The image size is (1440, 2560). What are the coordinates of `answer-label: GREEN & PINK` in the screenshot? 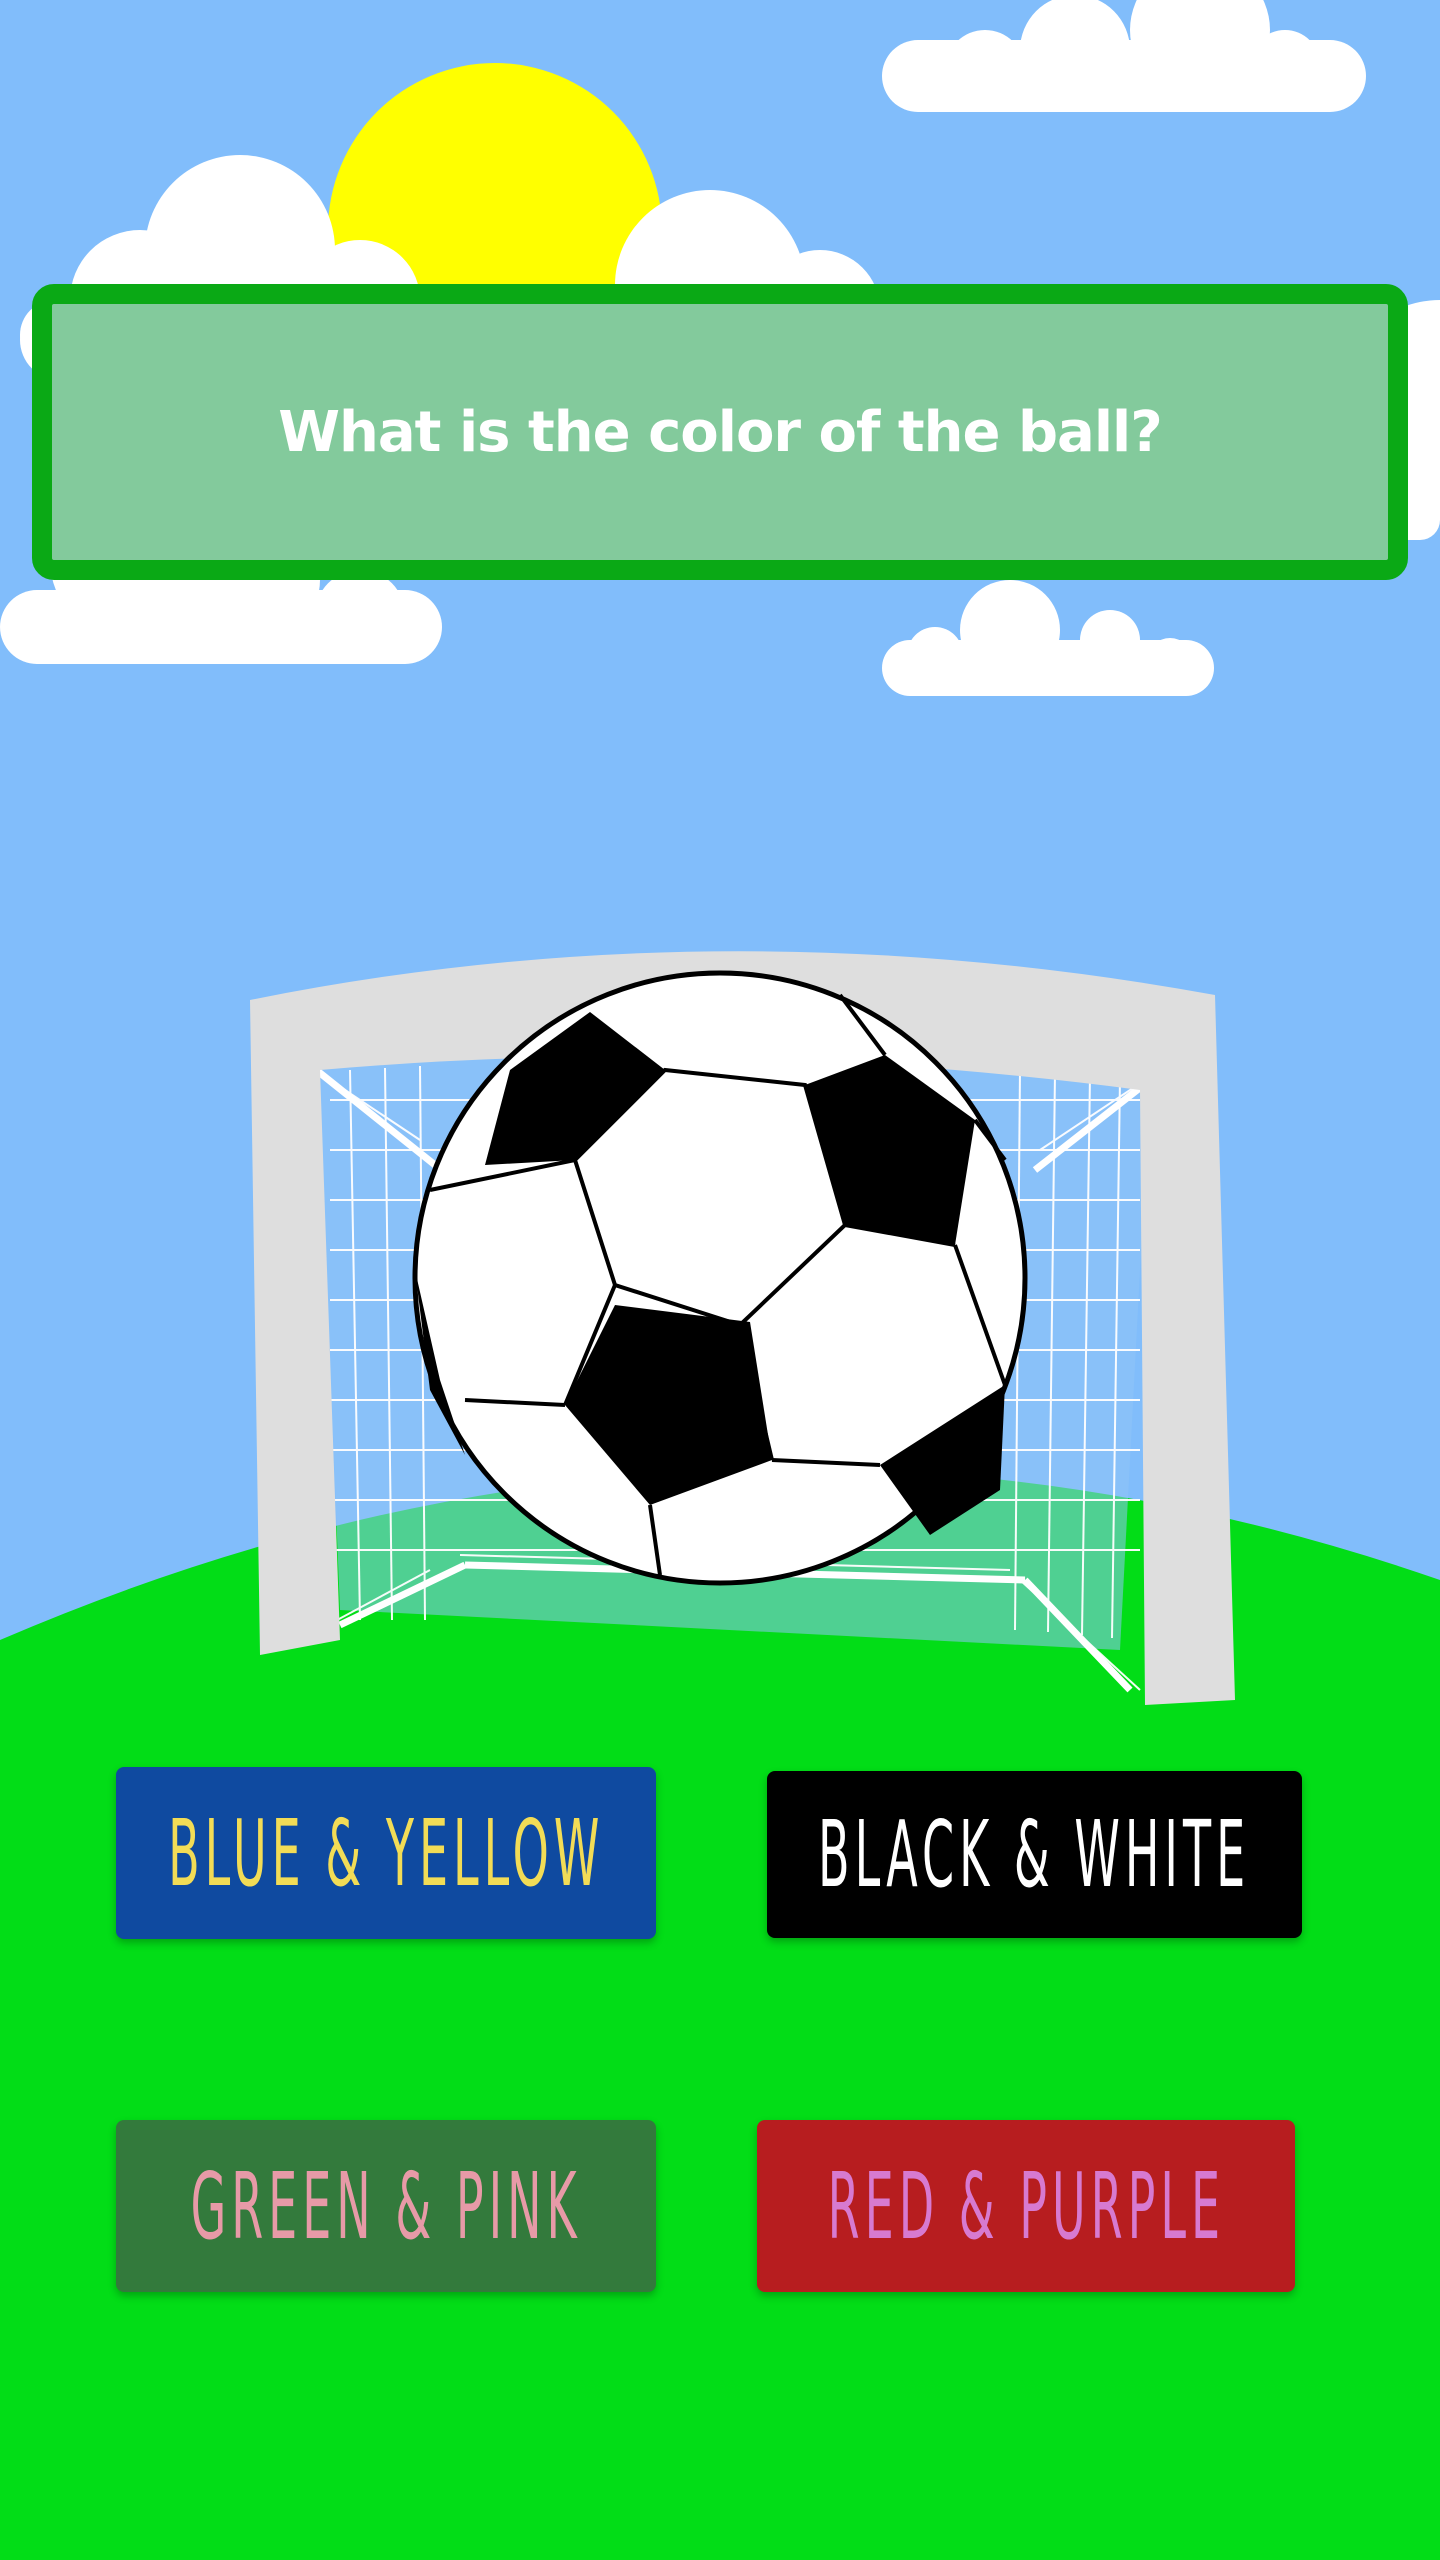 It's located at (386, 2206).